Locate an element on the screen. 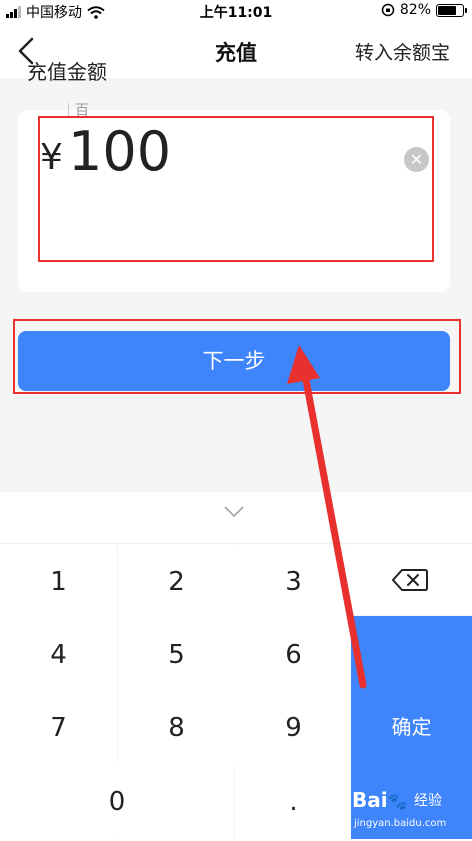 This screenshot has width=472, height=841. key-decimal: . is located at coordinates (293, 802).